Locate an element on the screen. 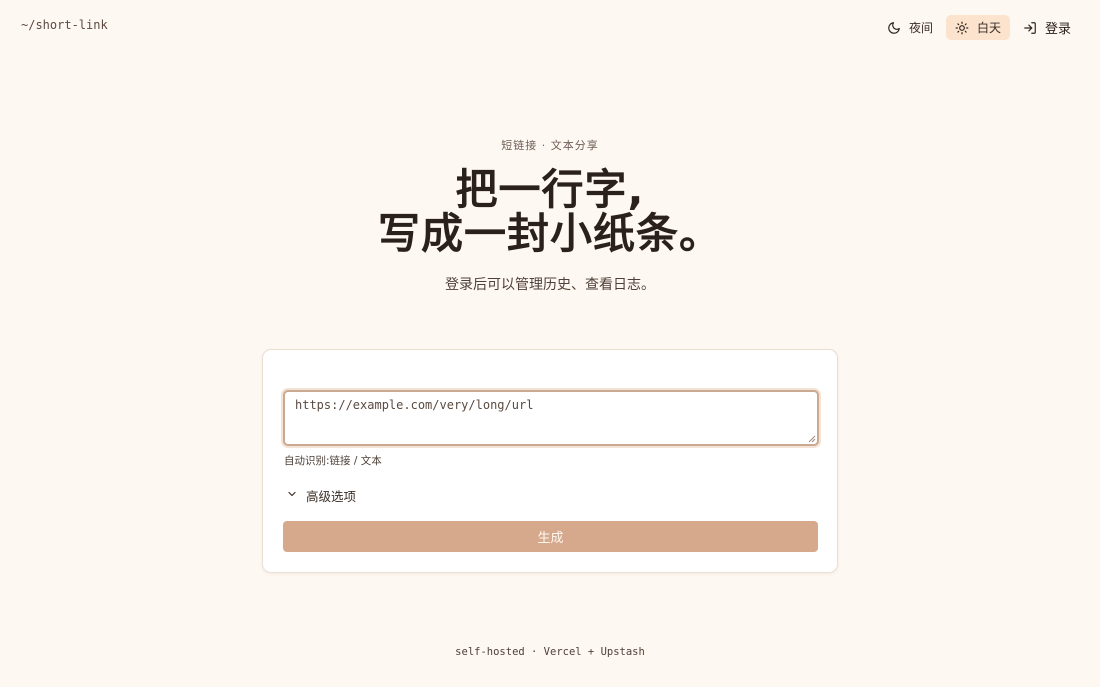 The image size is (1100, 687). login-icon is located at coordinates (1030, 28).